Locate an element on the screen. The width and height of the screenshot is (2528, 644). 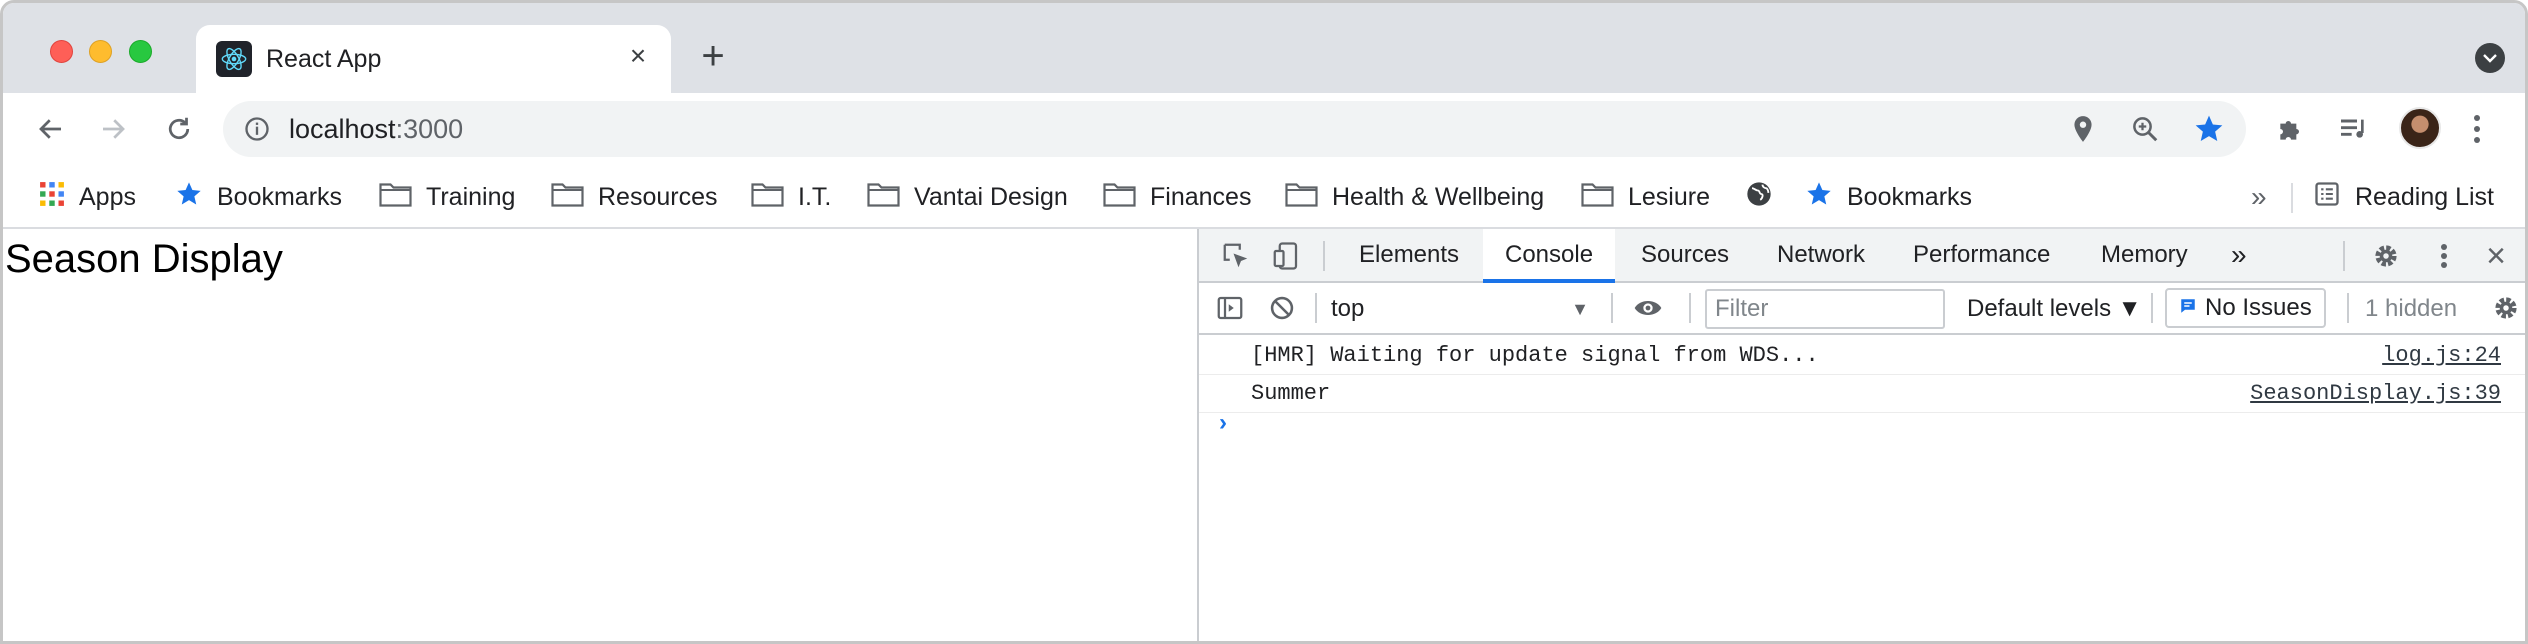
reading-list-button: Reading List is located at coordinates (2403, 197).